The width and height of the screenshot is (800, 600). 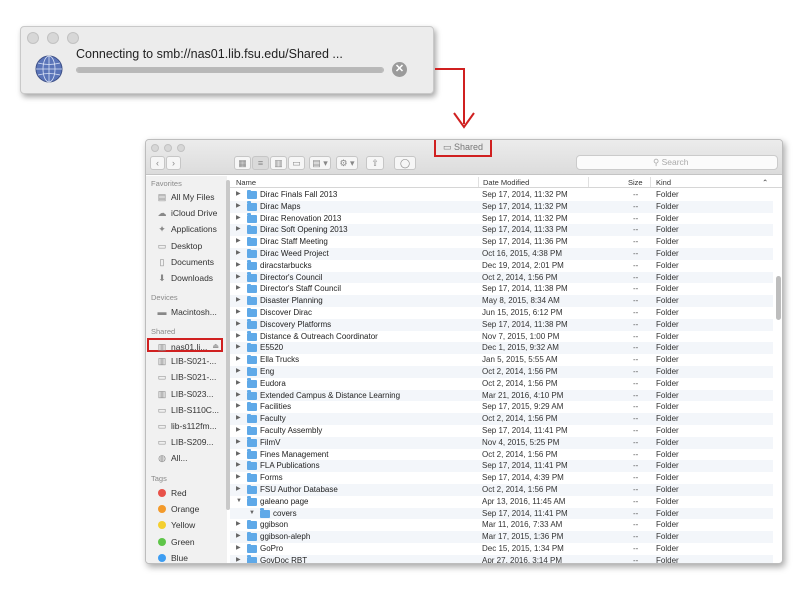 What do you see at coordinates (501, 478) in the screenshot?
I see `file-row: ▶ Forms Sep 17, 2014, 4:39 PM -- Folder` at bounding box center [501, 478].